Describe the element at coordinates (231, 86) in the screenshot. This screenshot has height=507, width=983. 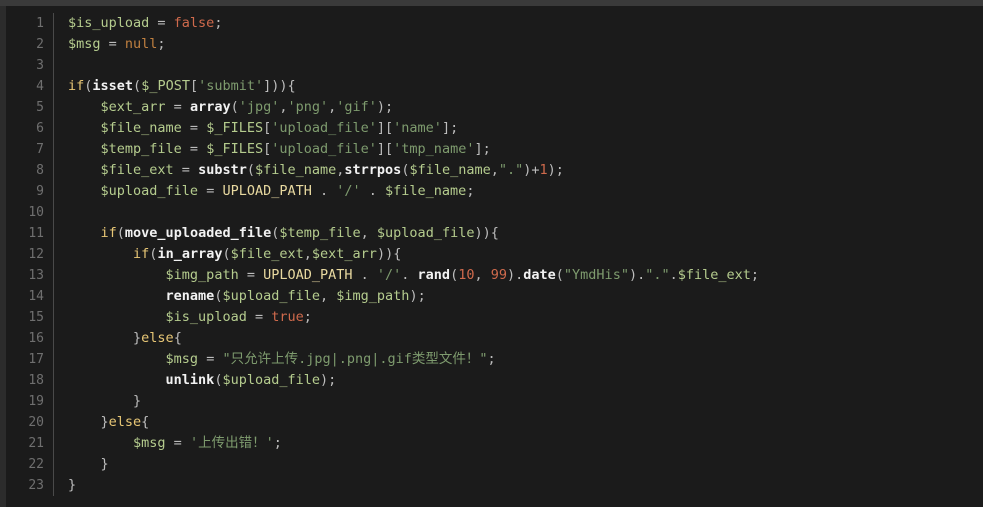
I see `code-token: 'submit'` at that location.